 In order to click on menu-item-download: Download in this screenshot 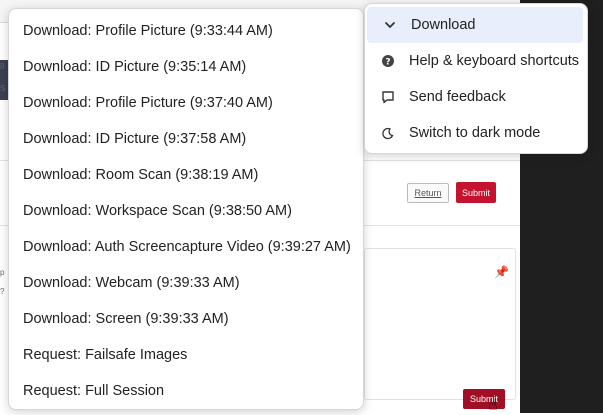, I will do `click(475, 25)`.